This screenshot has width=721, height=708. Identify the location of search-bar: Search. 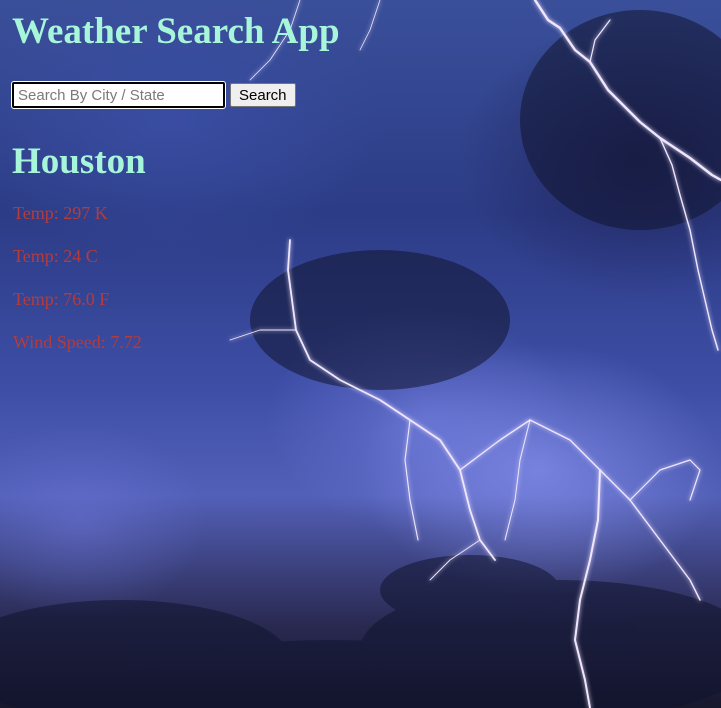
(366, 95).